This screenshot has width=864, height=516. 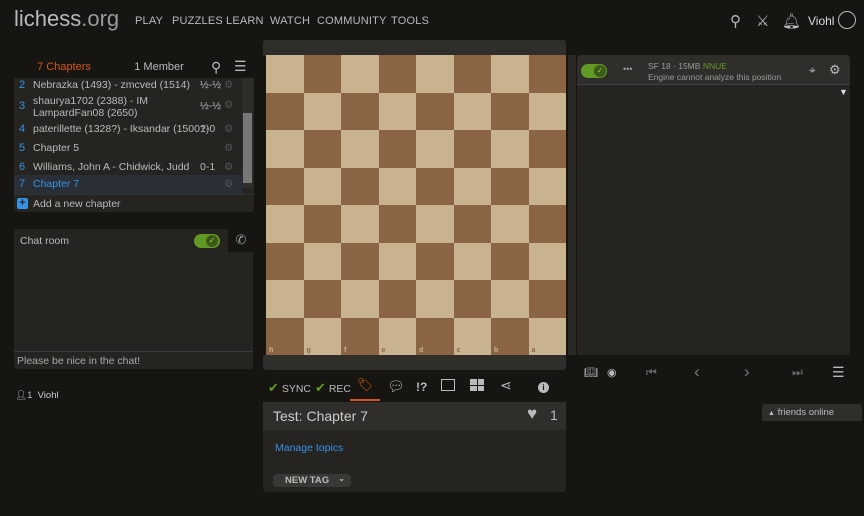 What do you see at coordinates (309, 448) in the screenshot?
I see `manage-topics-link: Manage topics` at bounding box center [309, 448].